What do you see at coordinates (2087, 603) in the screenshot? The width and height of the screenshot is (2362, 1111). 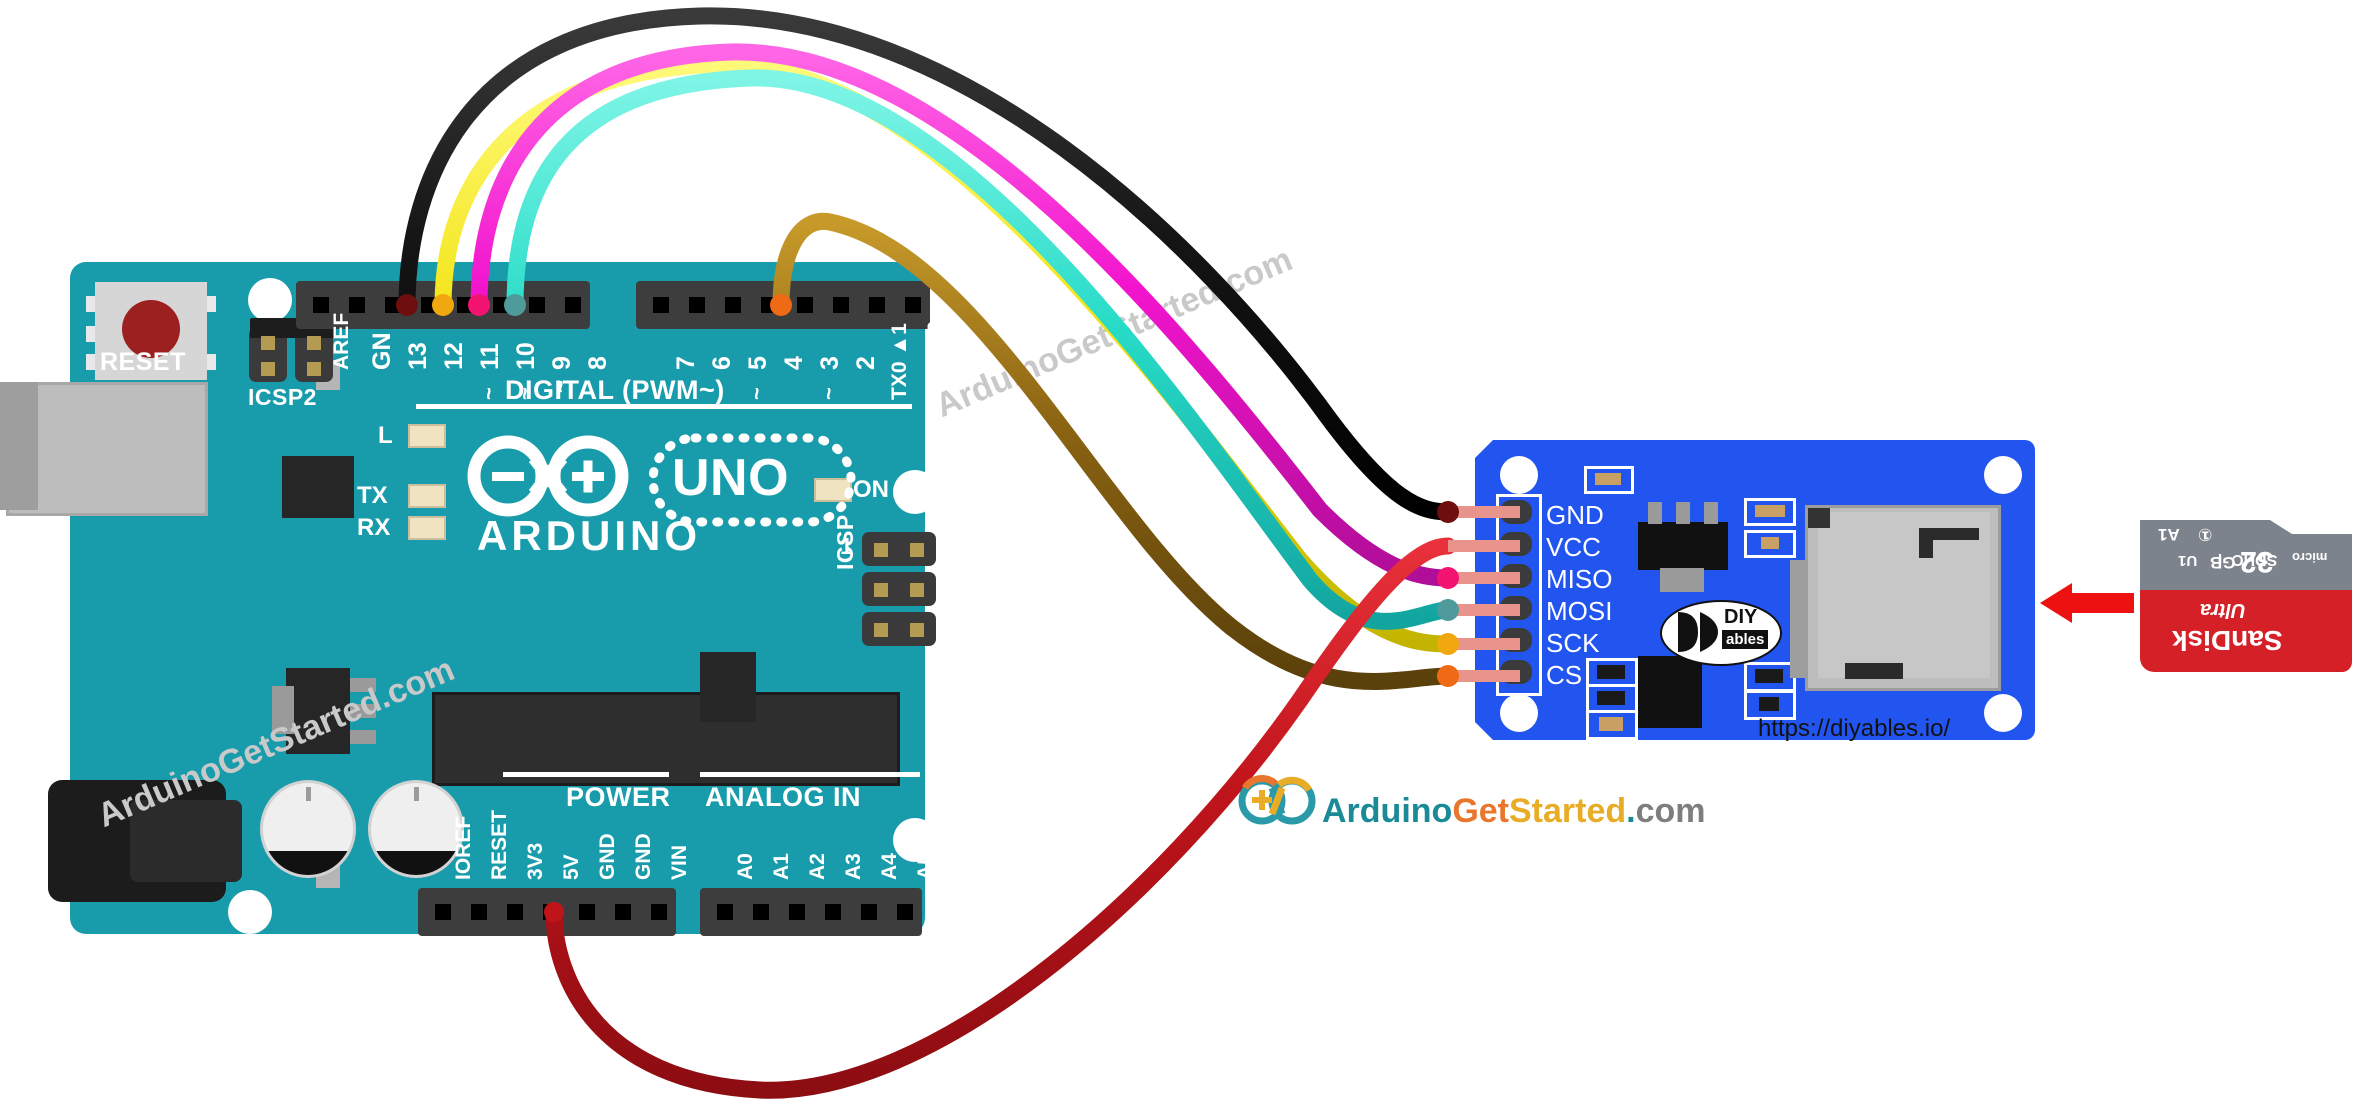 I see `insert-direction-arrow` at bounding box center [2087, 603].